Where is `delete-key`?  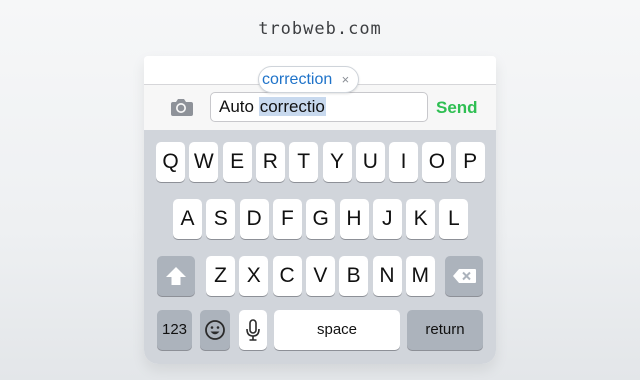
delete-key is located at coordinates (464, 276).